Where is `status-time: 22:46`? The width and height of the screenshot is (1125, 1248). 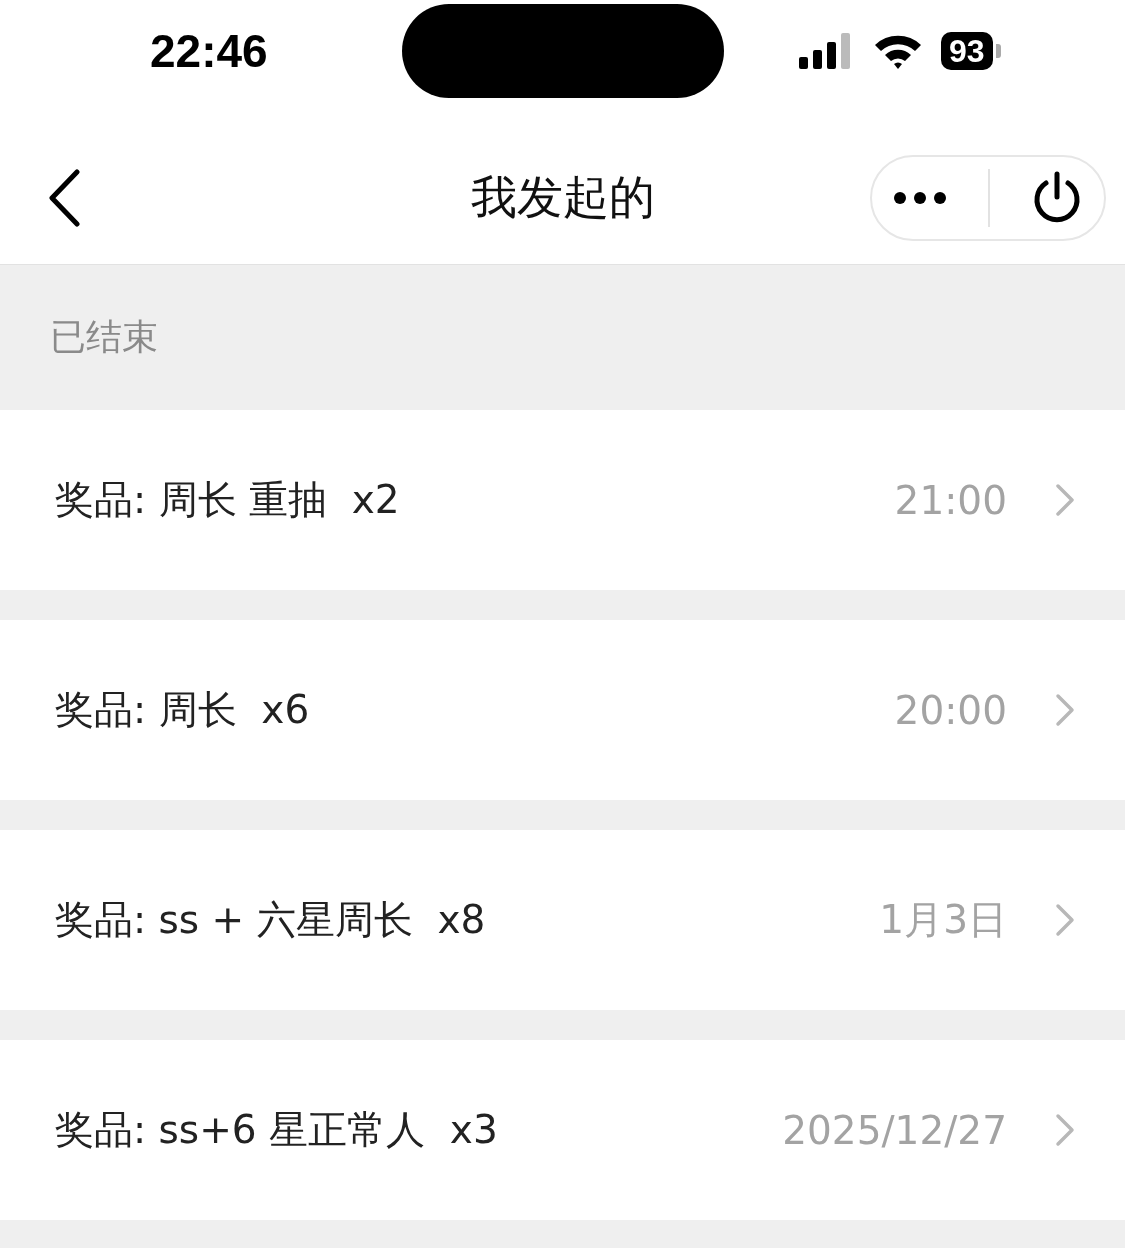 status-time: 22:46 is located at coordinates (209, 51).